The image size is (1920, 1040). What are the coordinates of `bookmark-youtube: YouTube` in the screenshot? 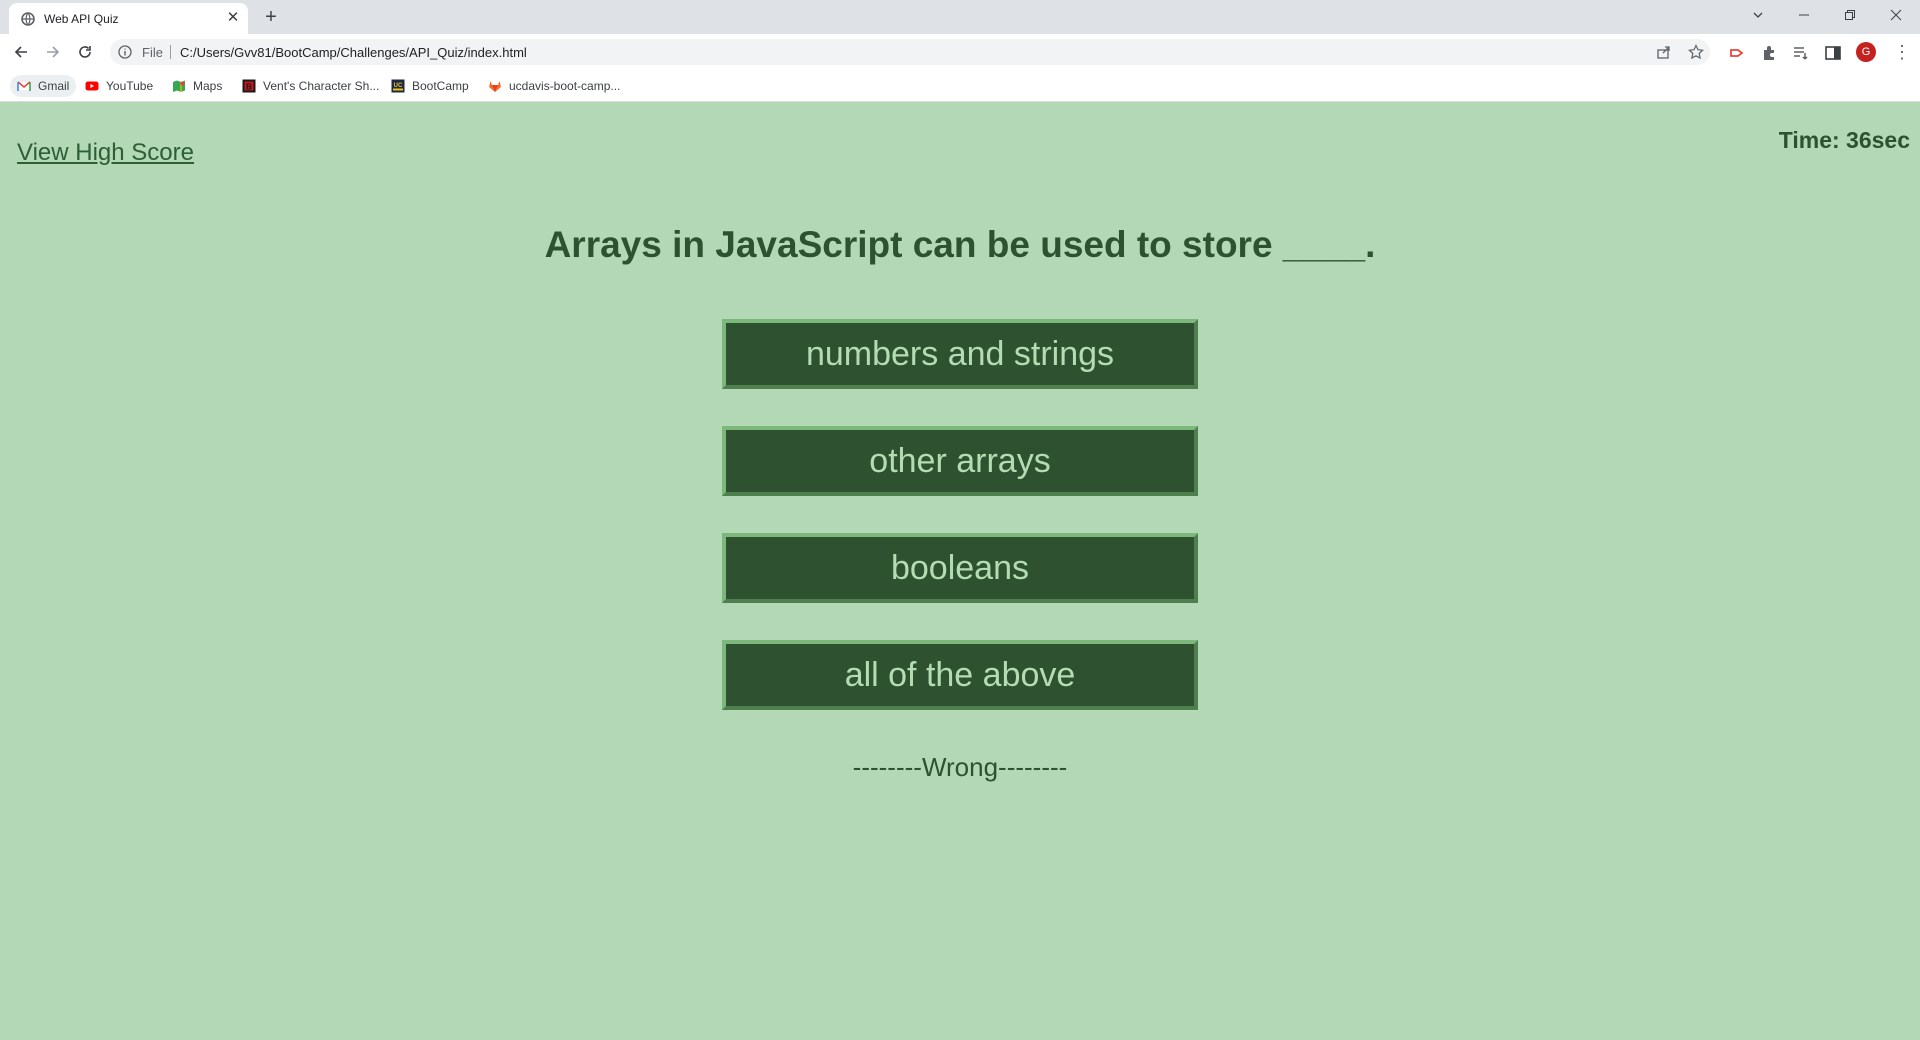 It's located at (119, 86).